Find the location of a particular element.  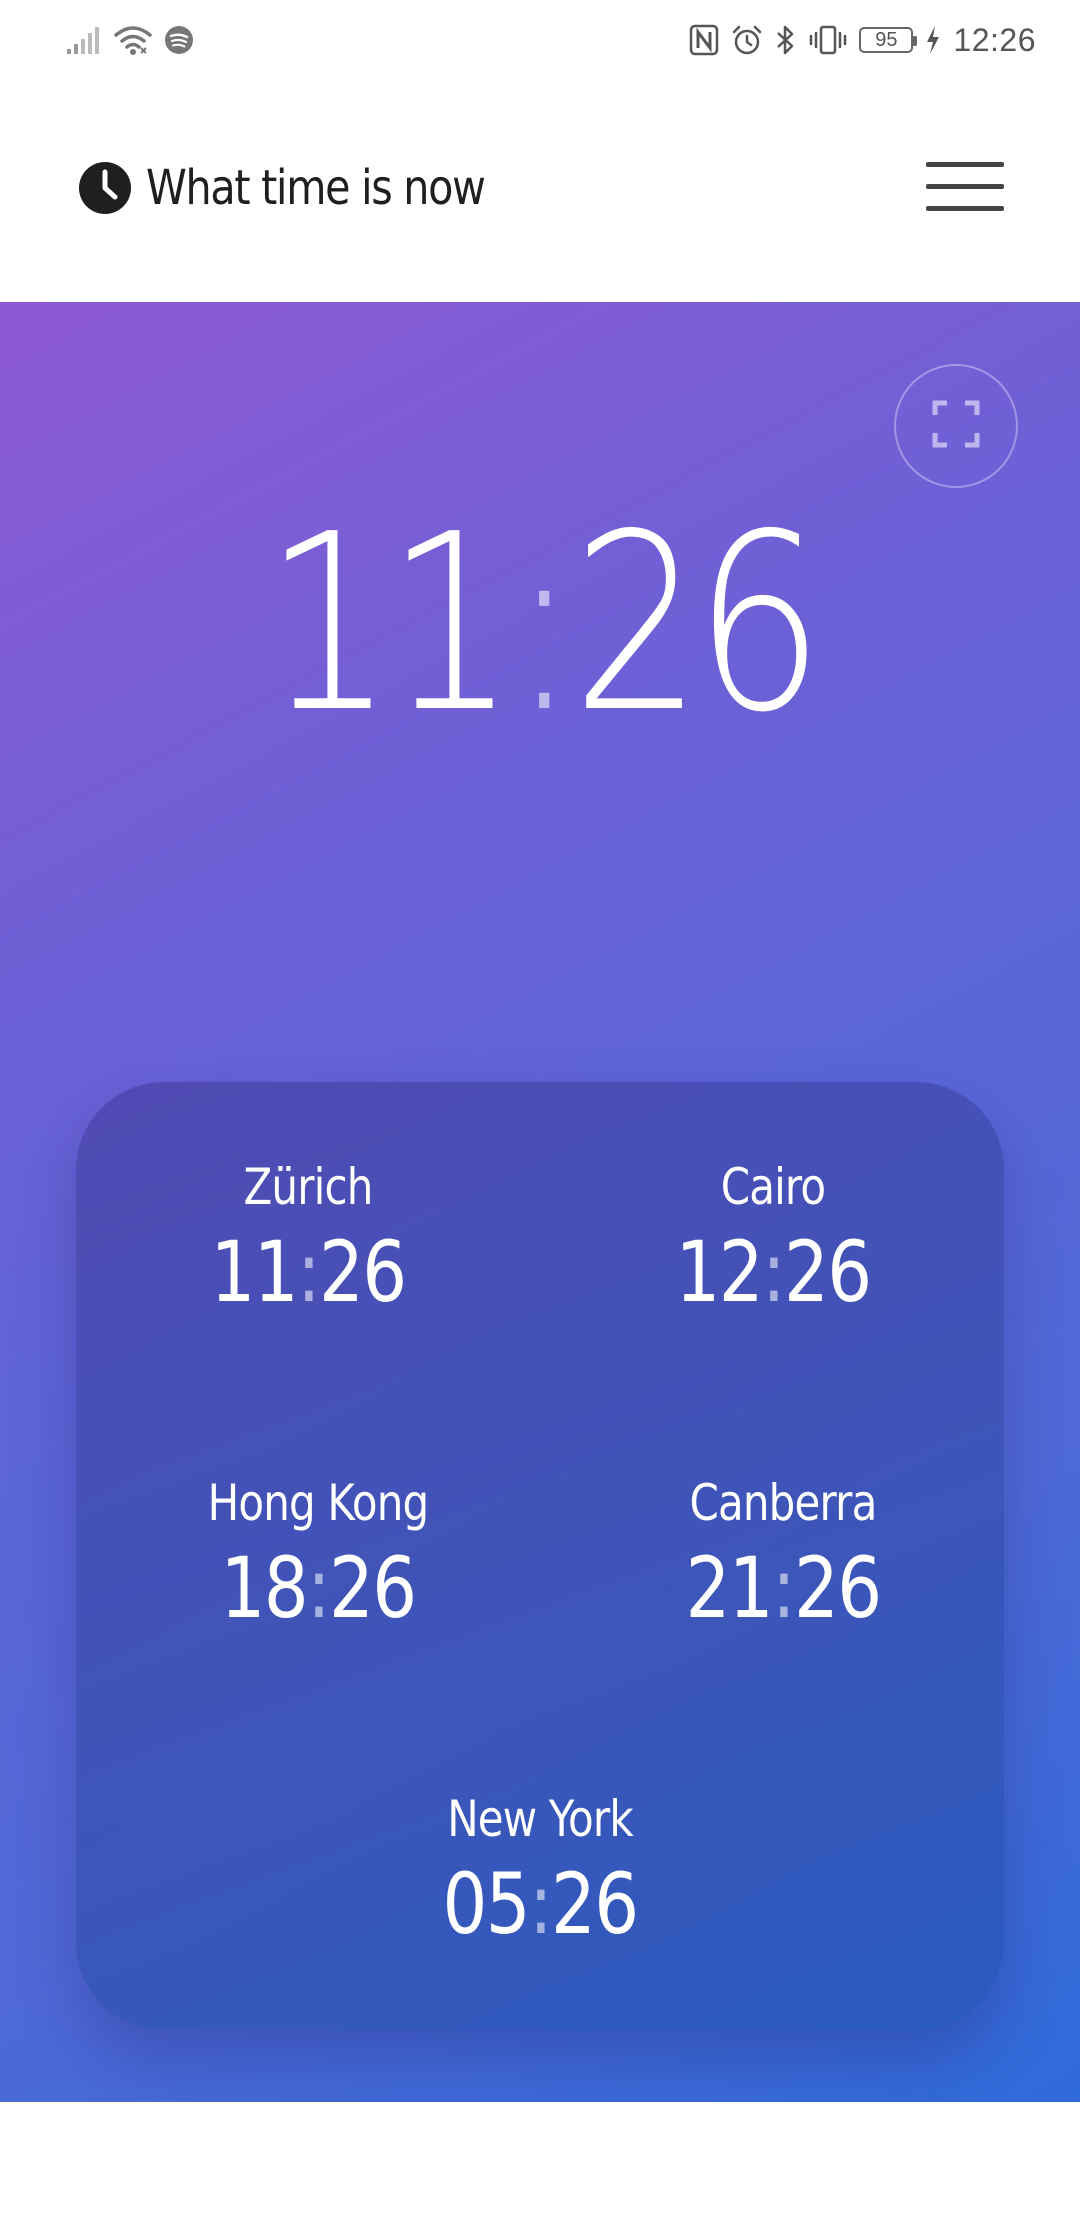

main-clock-minutes: 26 is located at coordinates (698, 624).